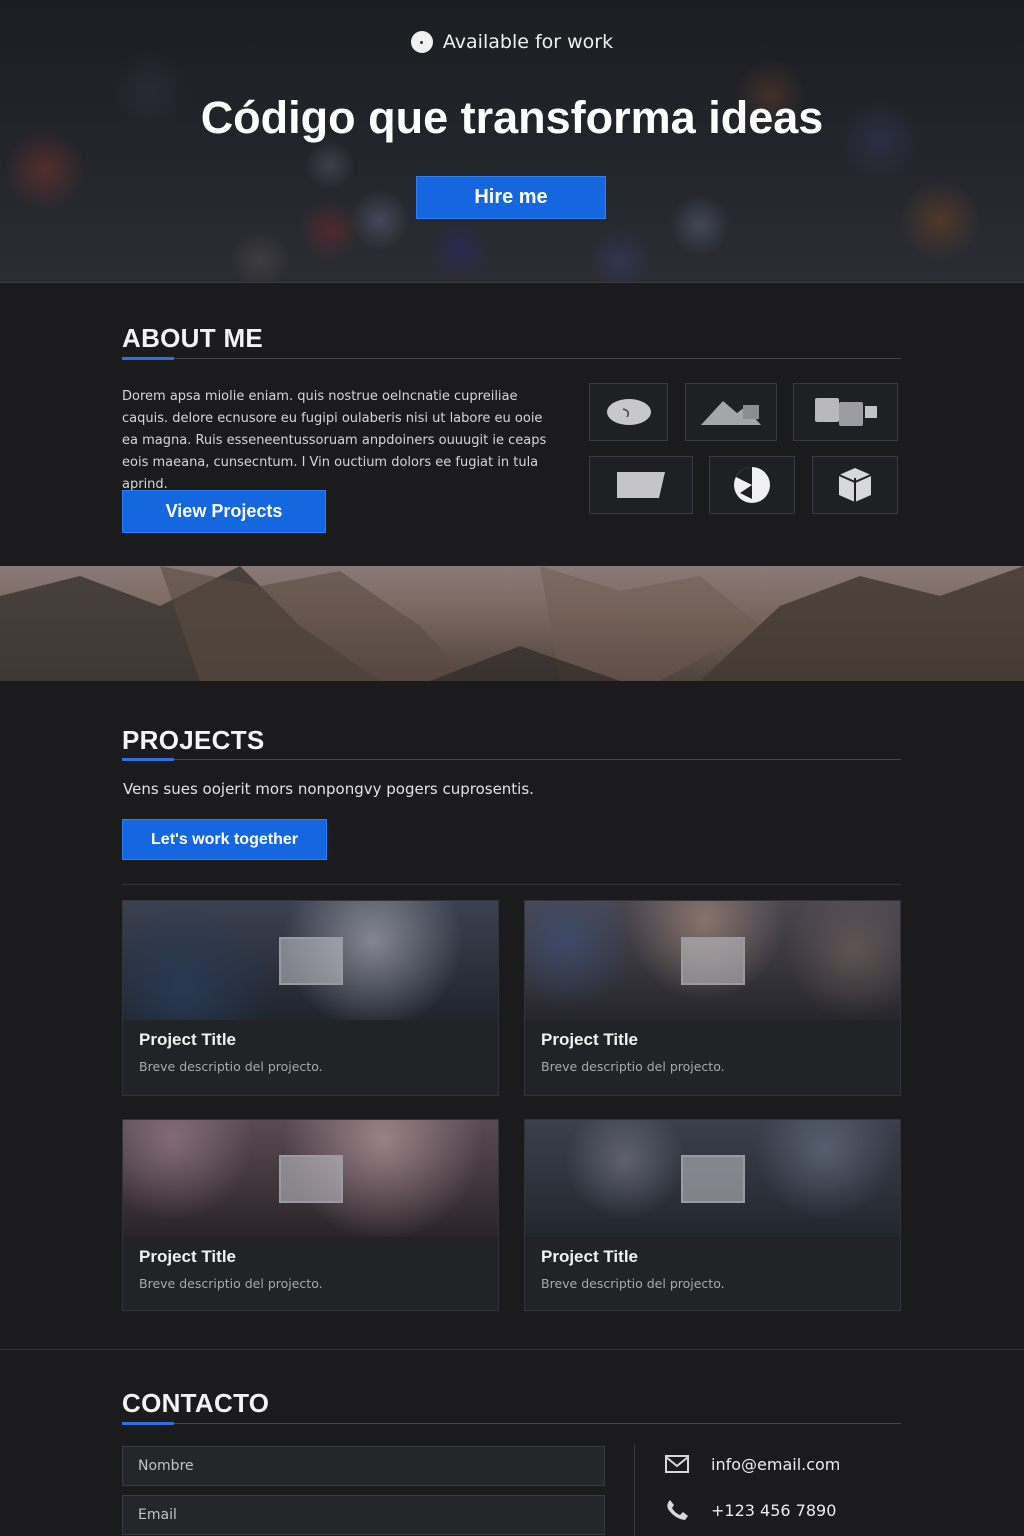 This screenshot has width=1024, height=1536. I want to click on contact-vertical-divider, so click(634, 1490).